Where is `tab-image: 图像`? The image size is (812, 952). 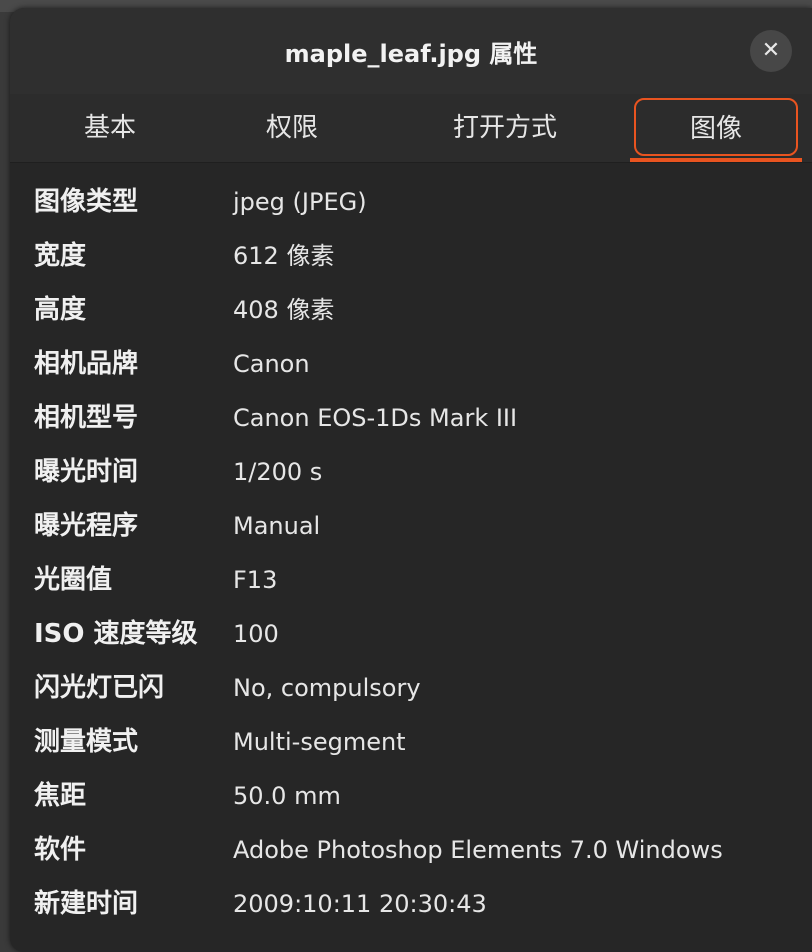
tab-image: 图像 is located at coordinates (716, 127).